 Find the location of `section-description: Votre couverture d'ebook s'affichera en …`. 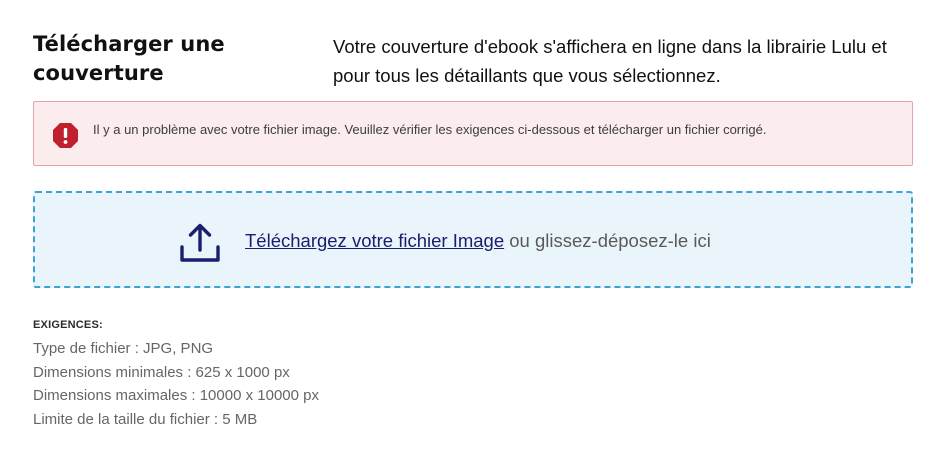

section-description: Votre couverture d'ebook s'affichera en … is located at coordinates (610, 61).